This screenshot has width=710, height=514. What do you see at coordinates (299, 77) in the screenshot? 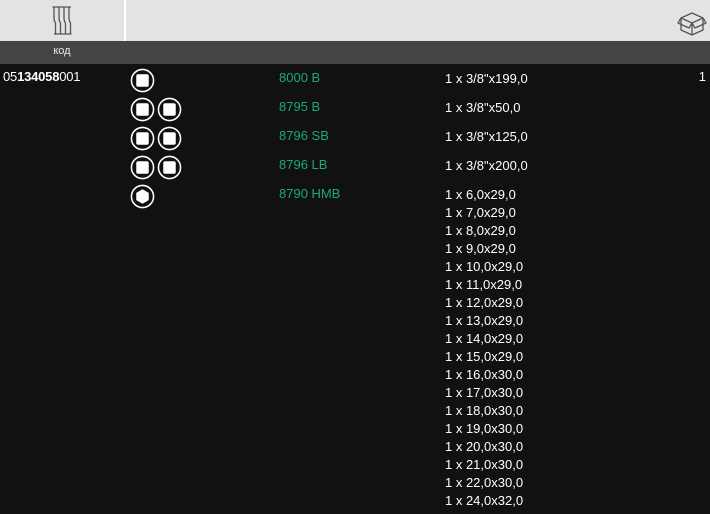
I see `model-number: 8000 B` at bounding box center [299, 77].